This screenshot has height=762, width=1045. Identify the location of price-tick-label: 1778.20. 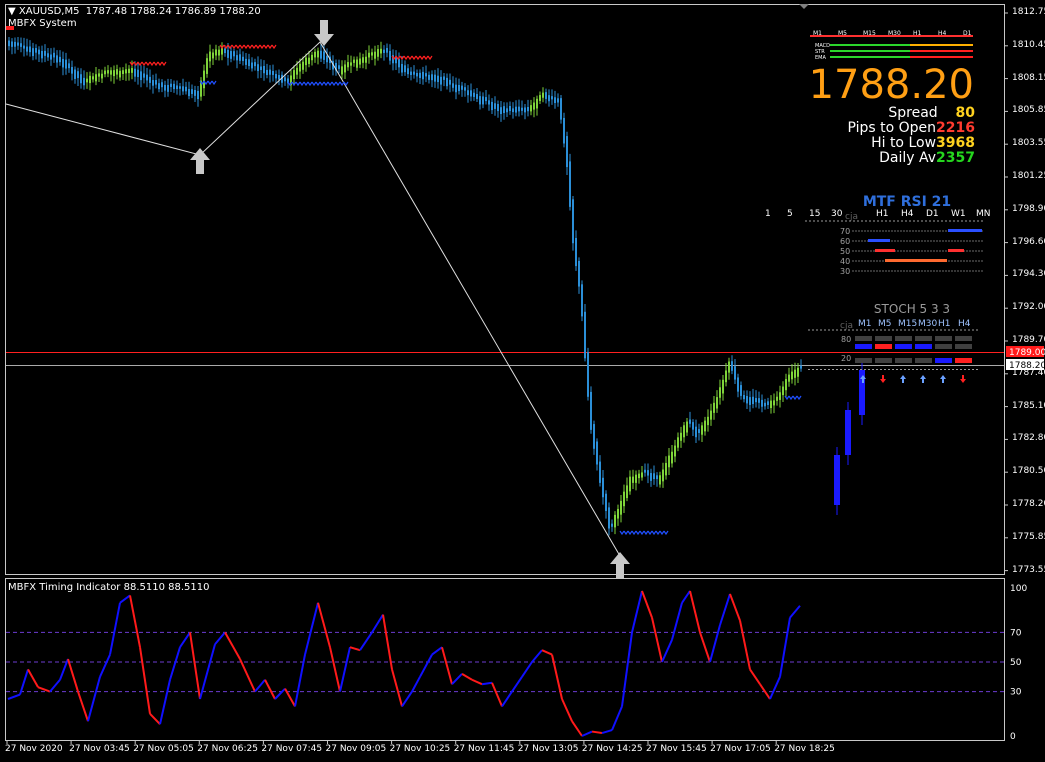
(1028, 504).